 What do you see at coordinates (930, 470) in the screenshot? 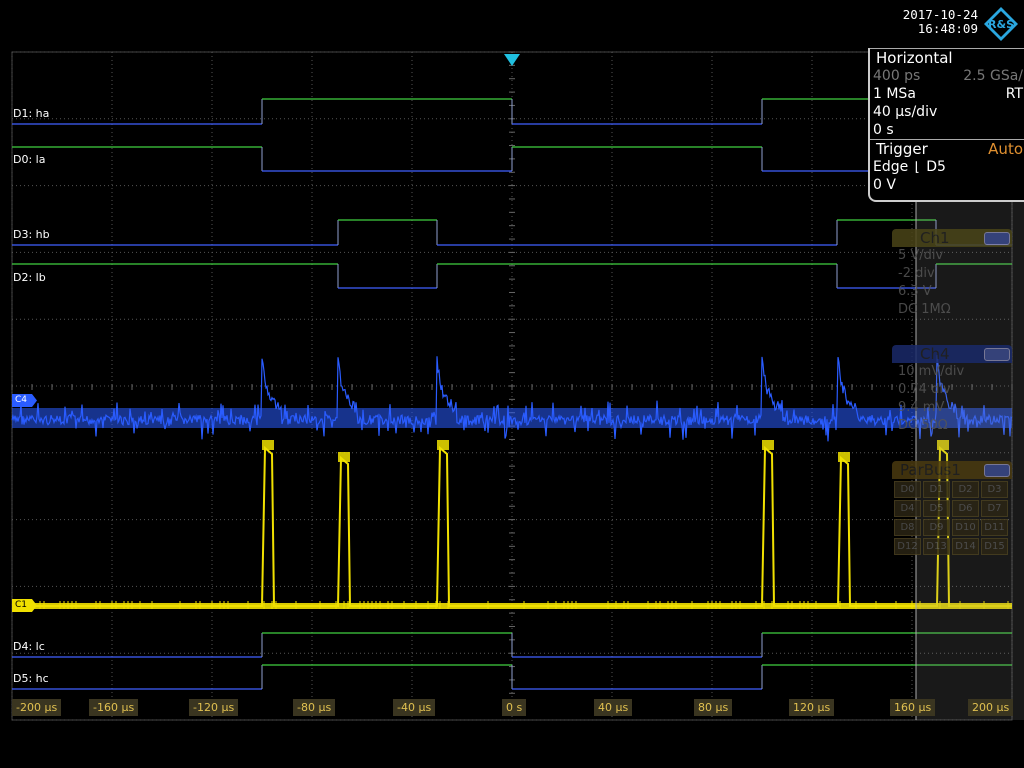
I see `parbus-box-title: ParBus1` at bounding box center [930, 470].